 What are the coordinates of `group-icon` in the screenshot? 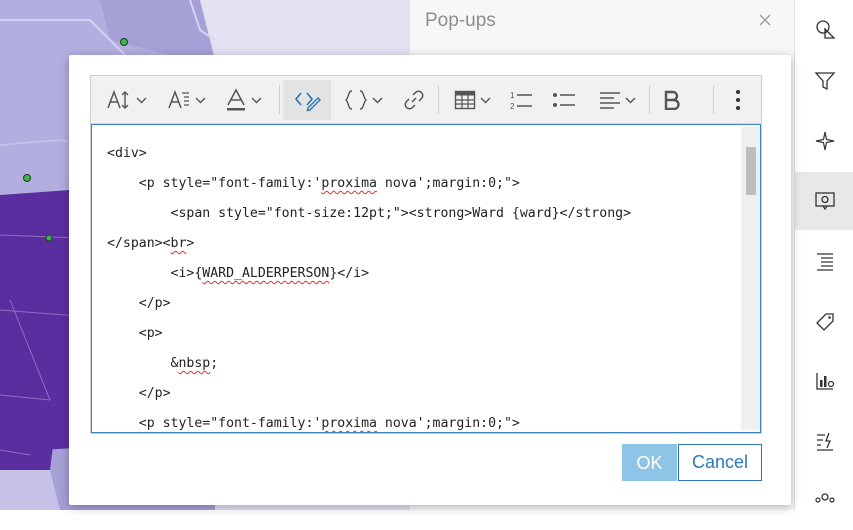 It's located at (824, 501).